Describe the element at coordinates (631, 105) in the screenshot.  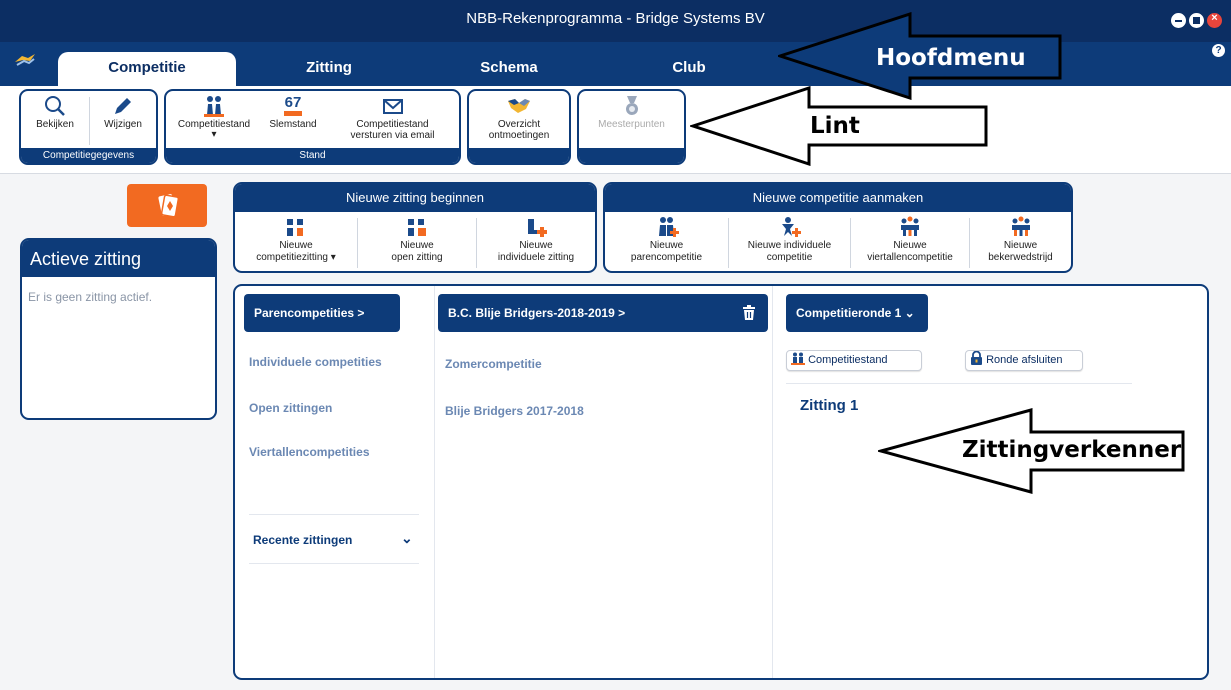
I see `medal-icon` at that location.